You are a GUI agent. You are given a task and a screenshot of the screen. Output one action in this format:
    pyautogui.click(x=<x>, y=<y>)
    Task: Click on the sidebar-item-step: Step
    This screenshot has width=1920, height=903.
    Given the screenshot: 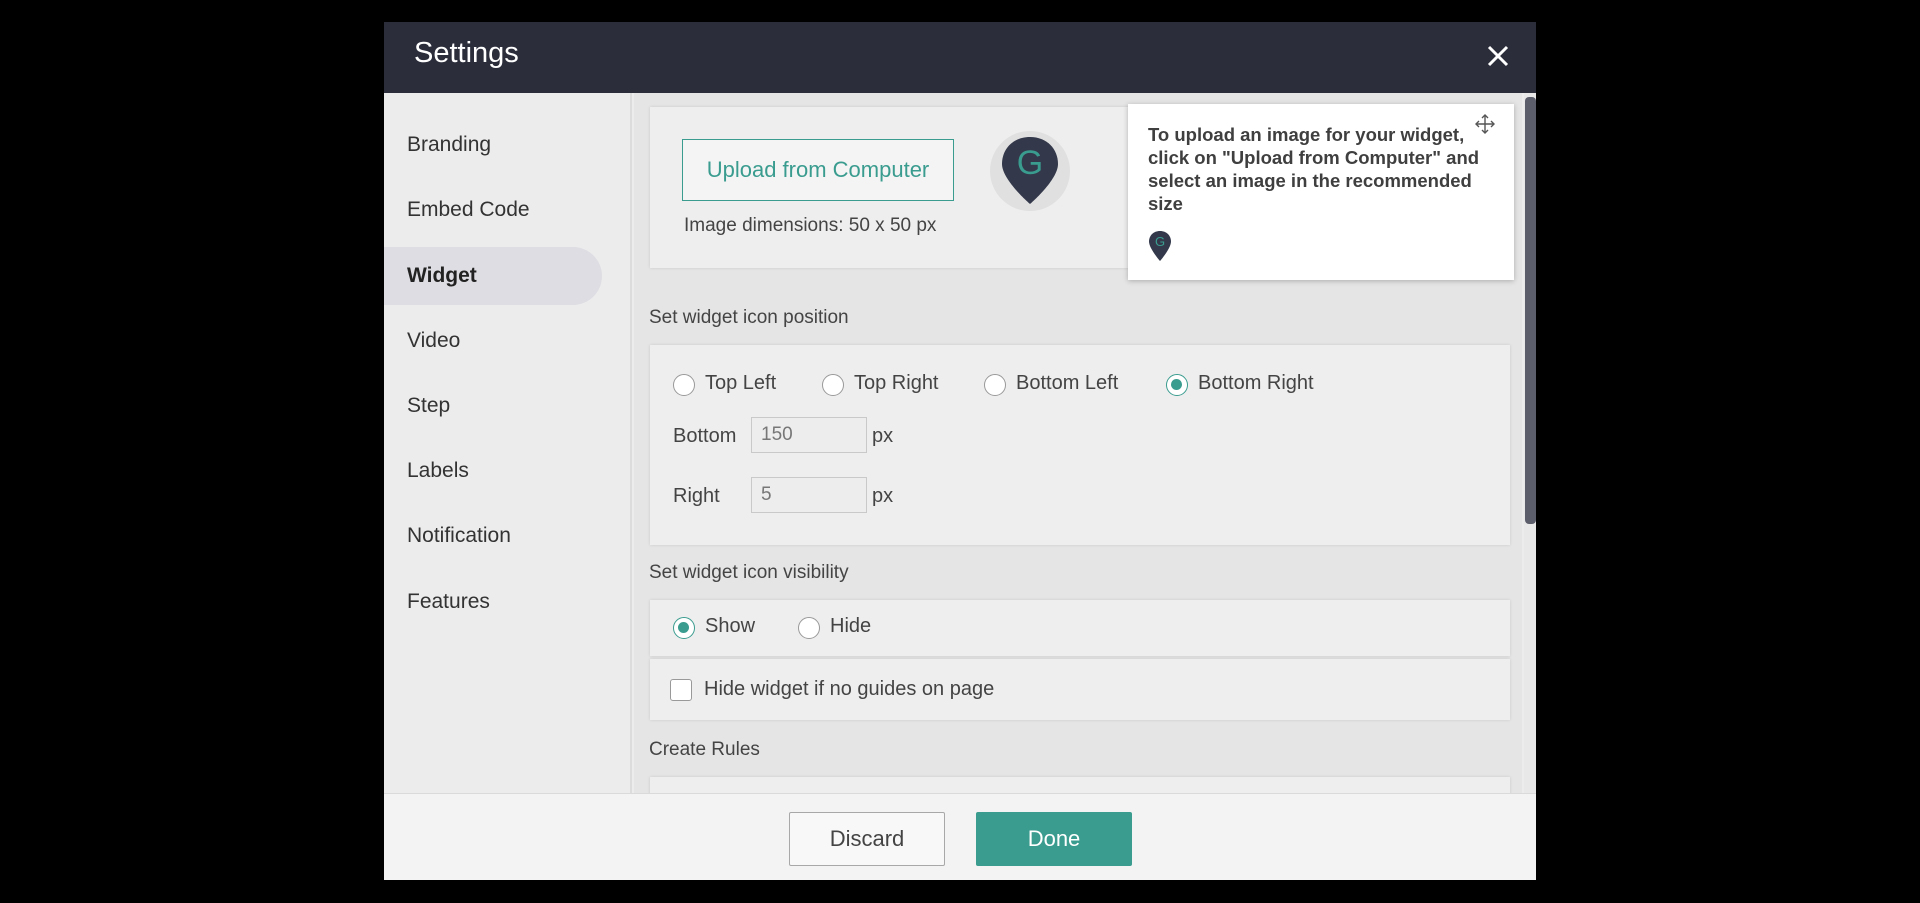 What is the action you would take?
    pyautogui.click(x=493, y=406)
    